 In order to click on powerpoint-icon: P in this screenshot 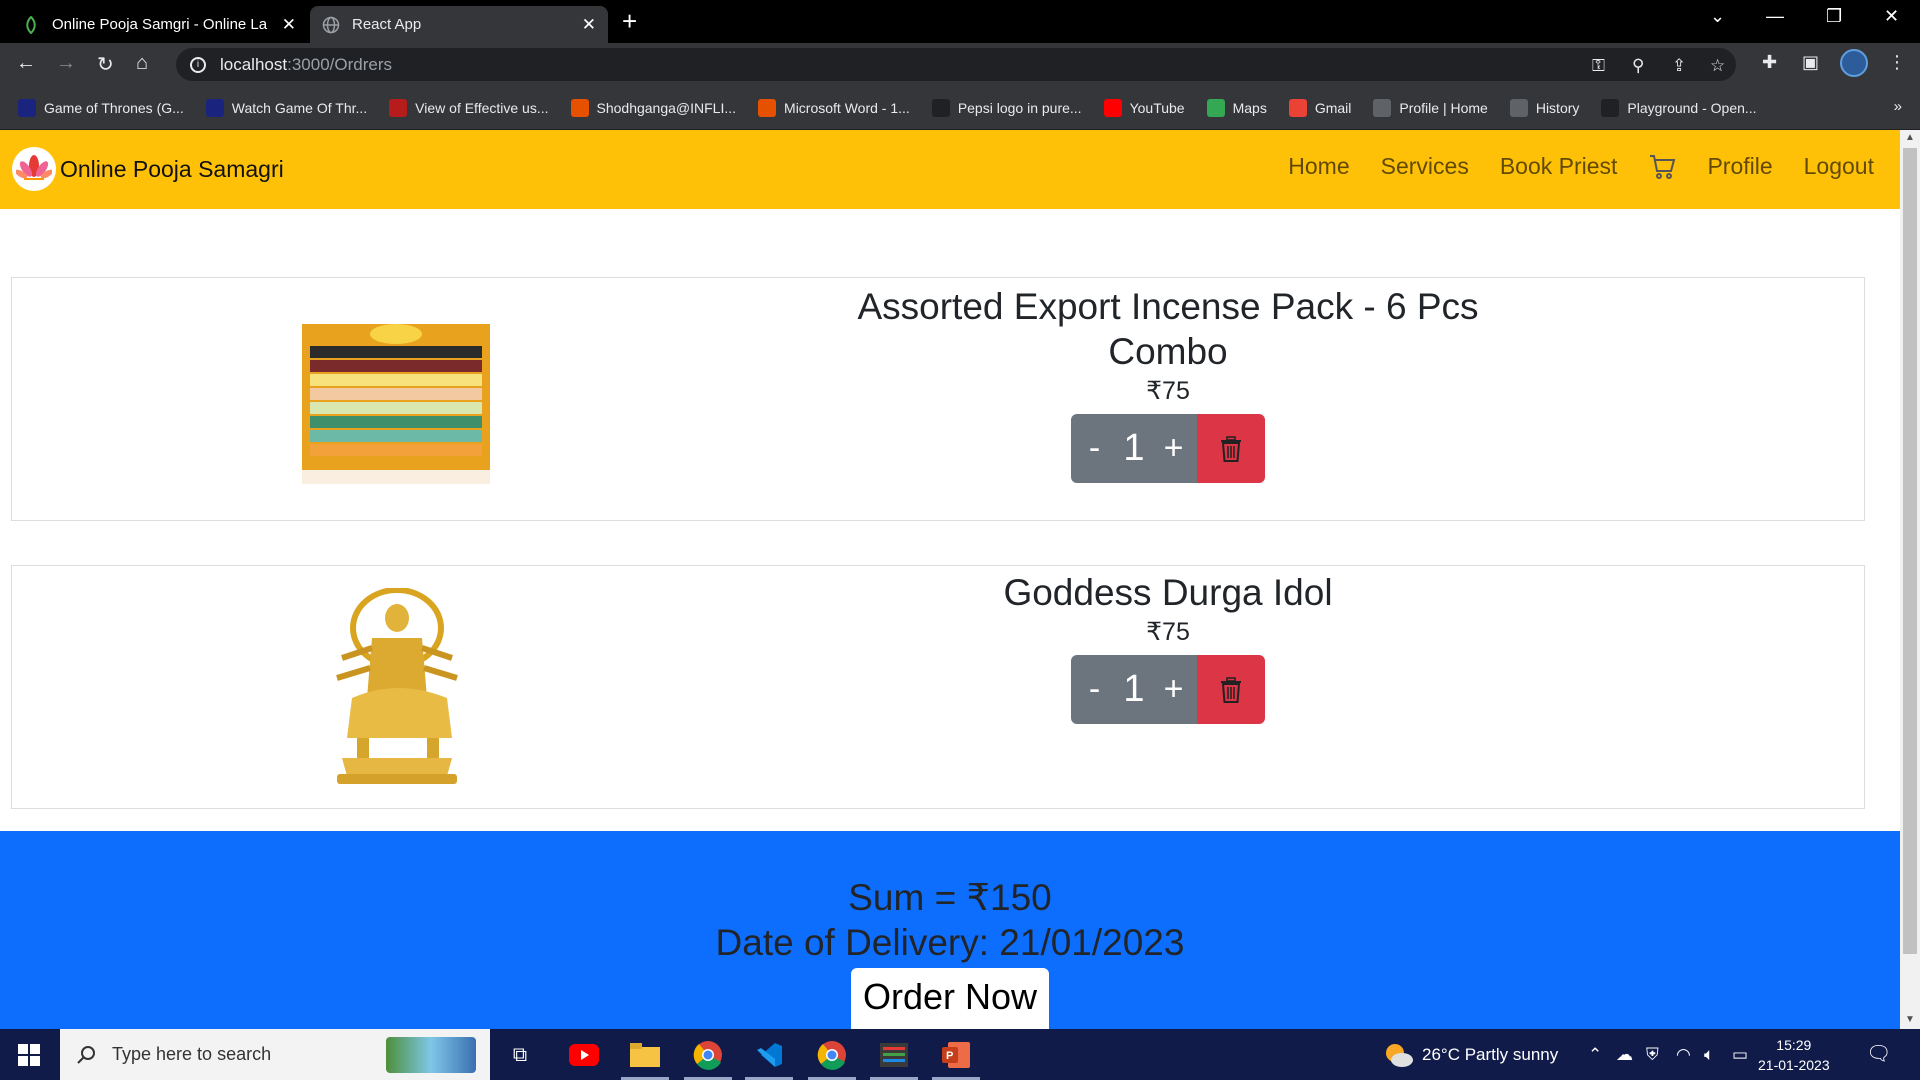, I will do `click(956, 1055)`.